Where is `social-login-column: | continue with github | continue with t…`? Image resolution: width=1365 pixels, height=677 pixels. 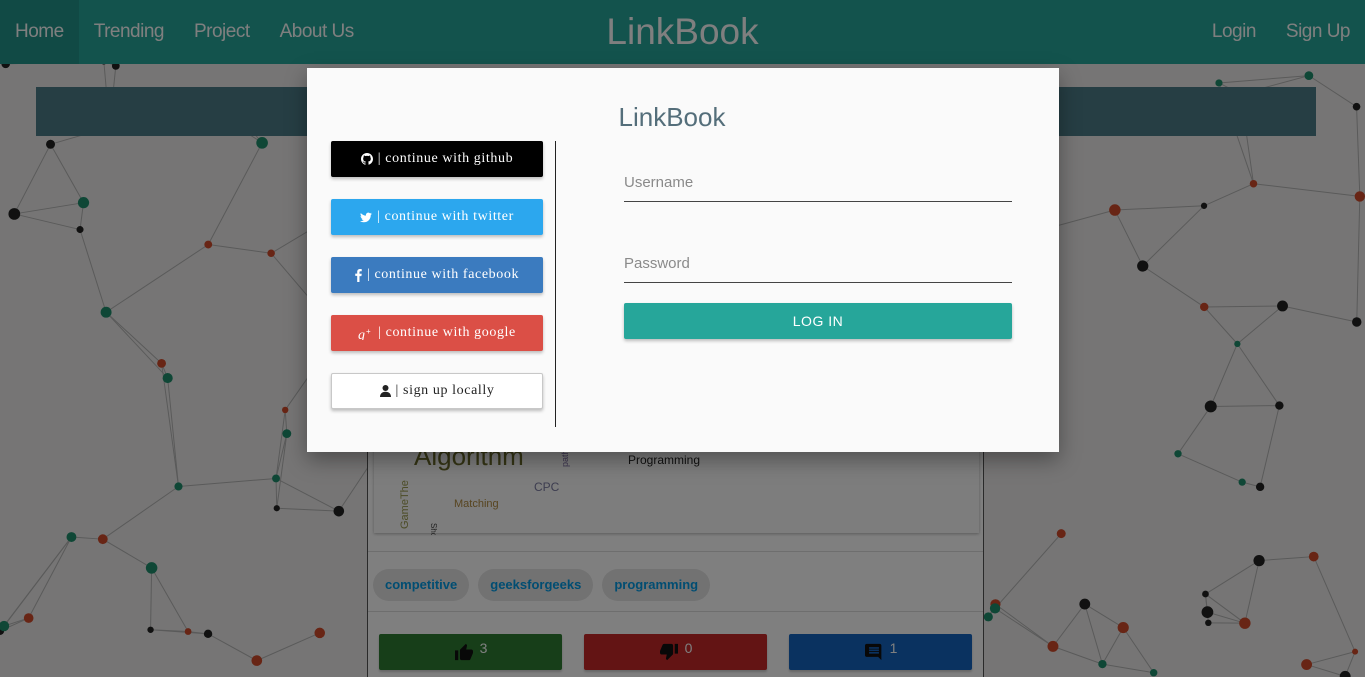 social-login-column: | continue with github | continue with t… is located at coordinates (437, 286).